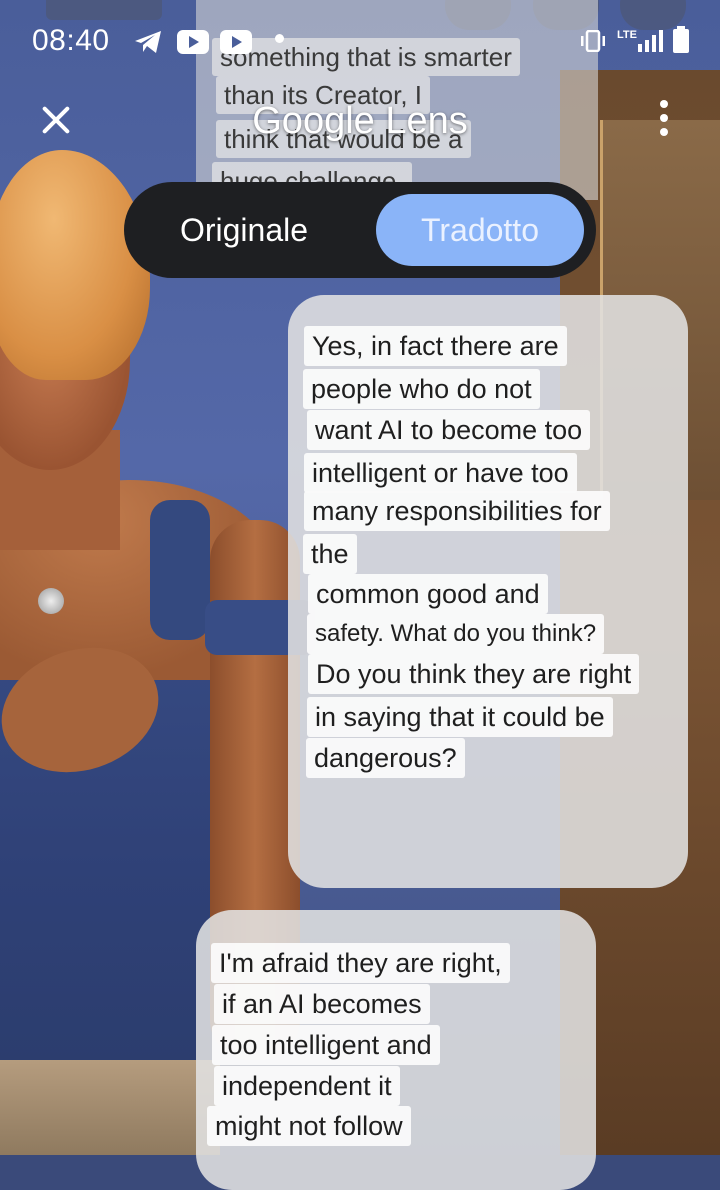 This screenshot has width=720, height=1190. Describe the element at coordinates (474, 674) in the screenshot. I see `translation-line: Do you think they are right` at that location.